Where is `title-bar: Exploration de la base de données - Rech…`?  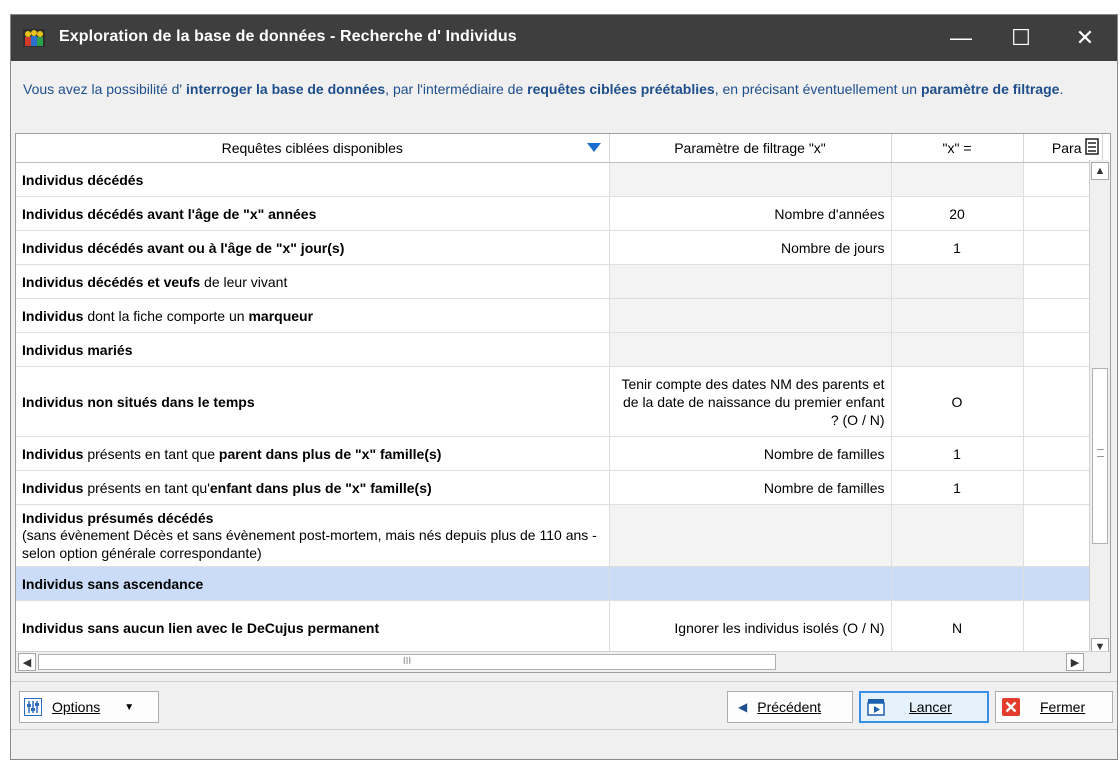
title-bar: Exploration de la base de données - Rech… is located at coordinates (564, 38).